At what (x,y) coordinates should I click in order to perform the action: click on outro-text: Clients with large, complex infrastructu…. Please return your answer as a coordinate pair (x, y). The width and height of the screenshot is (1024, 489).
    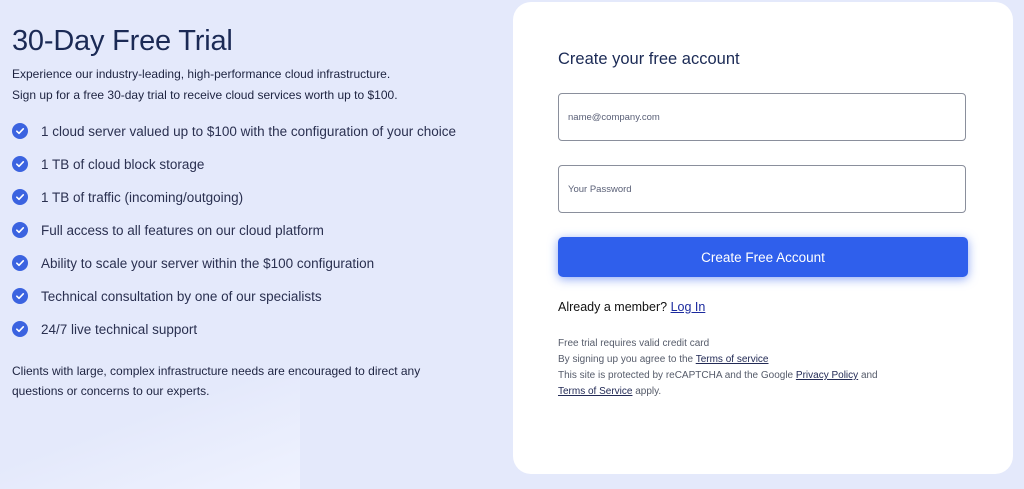
    Looking at the image, I should click on (216, 381).